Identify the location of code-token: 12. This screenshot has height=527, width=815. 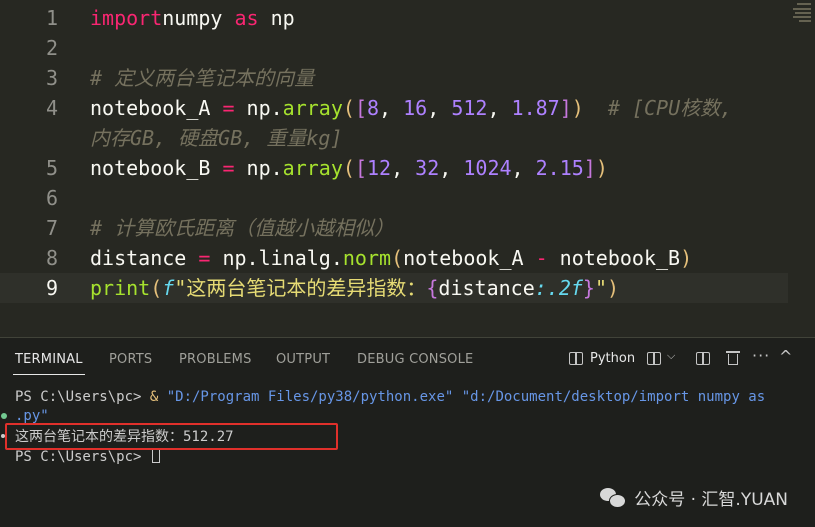
(379, 168).